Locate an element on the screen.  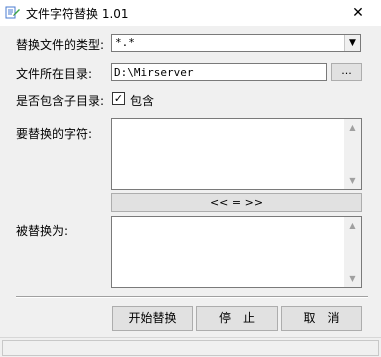
replace-text-label: 被替换为: is located at coordinates (42, 231).